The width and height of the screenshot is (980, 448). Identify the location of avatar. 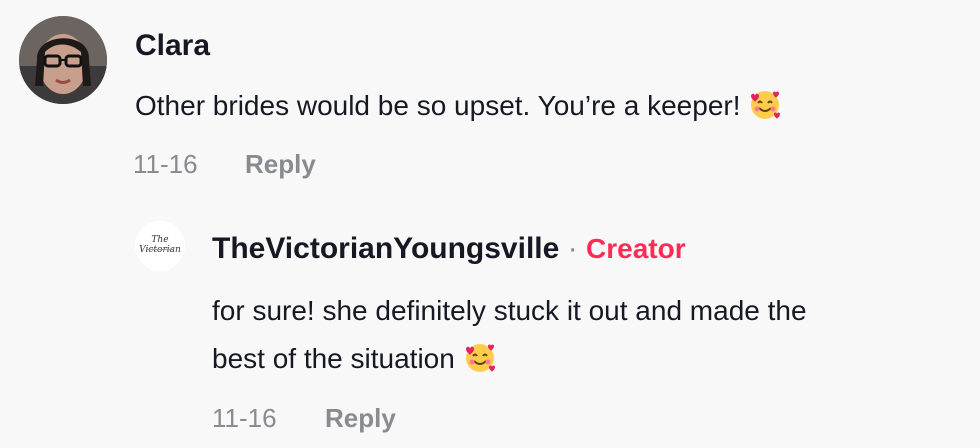
(63, 60).